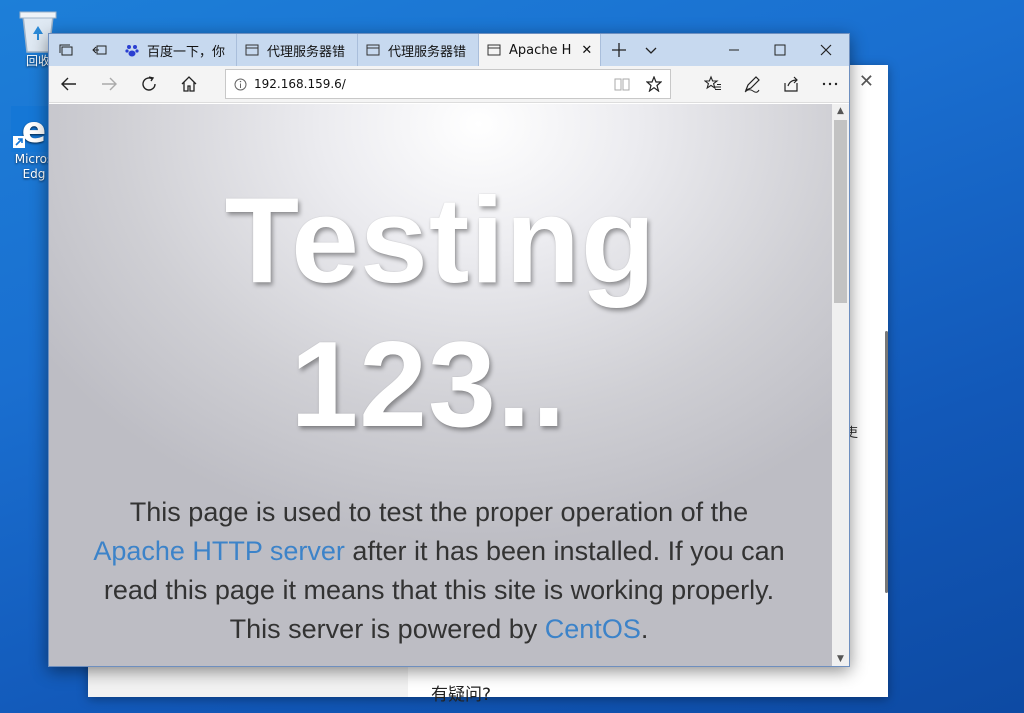  Describe the element at coordinates (186, 52) in the screenshot. I see `tab-title: 百度一下，你` at that location.